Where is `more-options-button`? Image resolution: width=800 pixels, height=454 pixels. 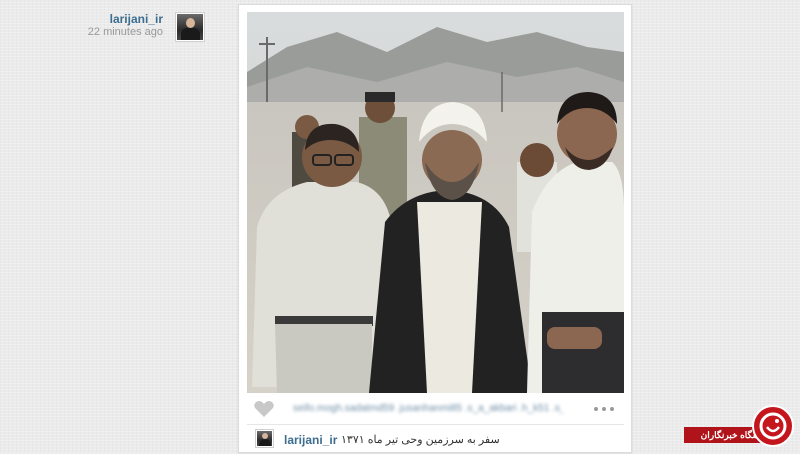 more-options-button is located at coordinates (604, 409).